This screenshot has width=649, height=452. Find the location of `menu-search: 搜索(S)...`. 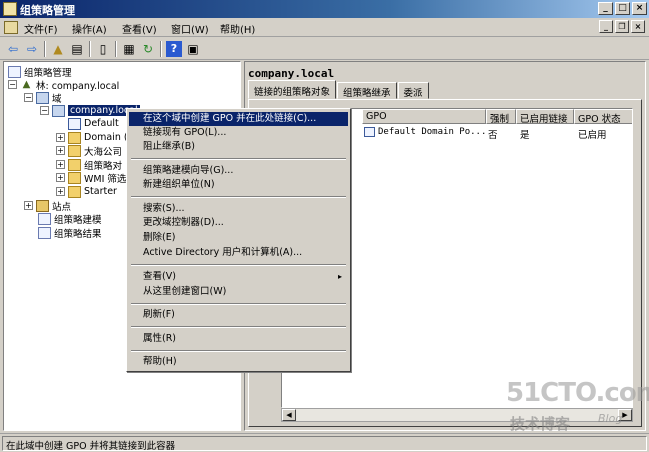

menu-search: 搜索(S)... is located at coordinates (238, 209).